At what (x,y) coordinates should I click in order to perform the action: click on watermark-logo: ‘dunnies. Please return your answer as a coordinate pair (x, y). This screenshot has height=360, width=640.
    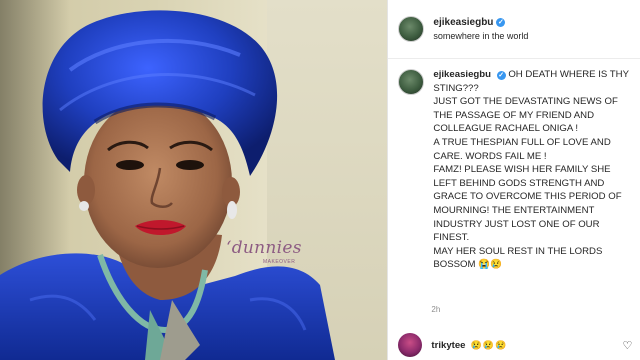
    Looking at the image, I should click on (264, 248).